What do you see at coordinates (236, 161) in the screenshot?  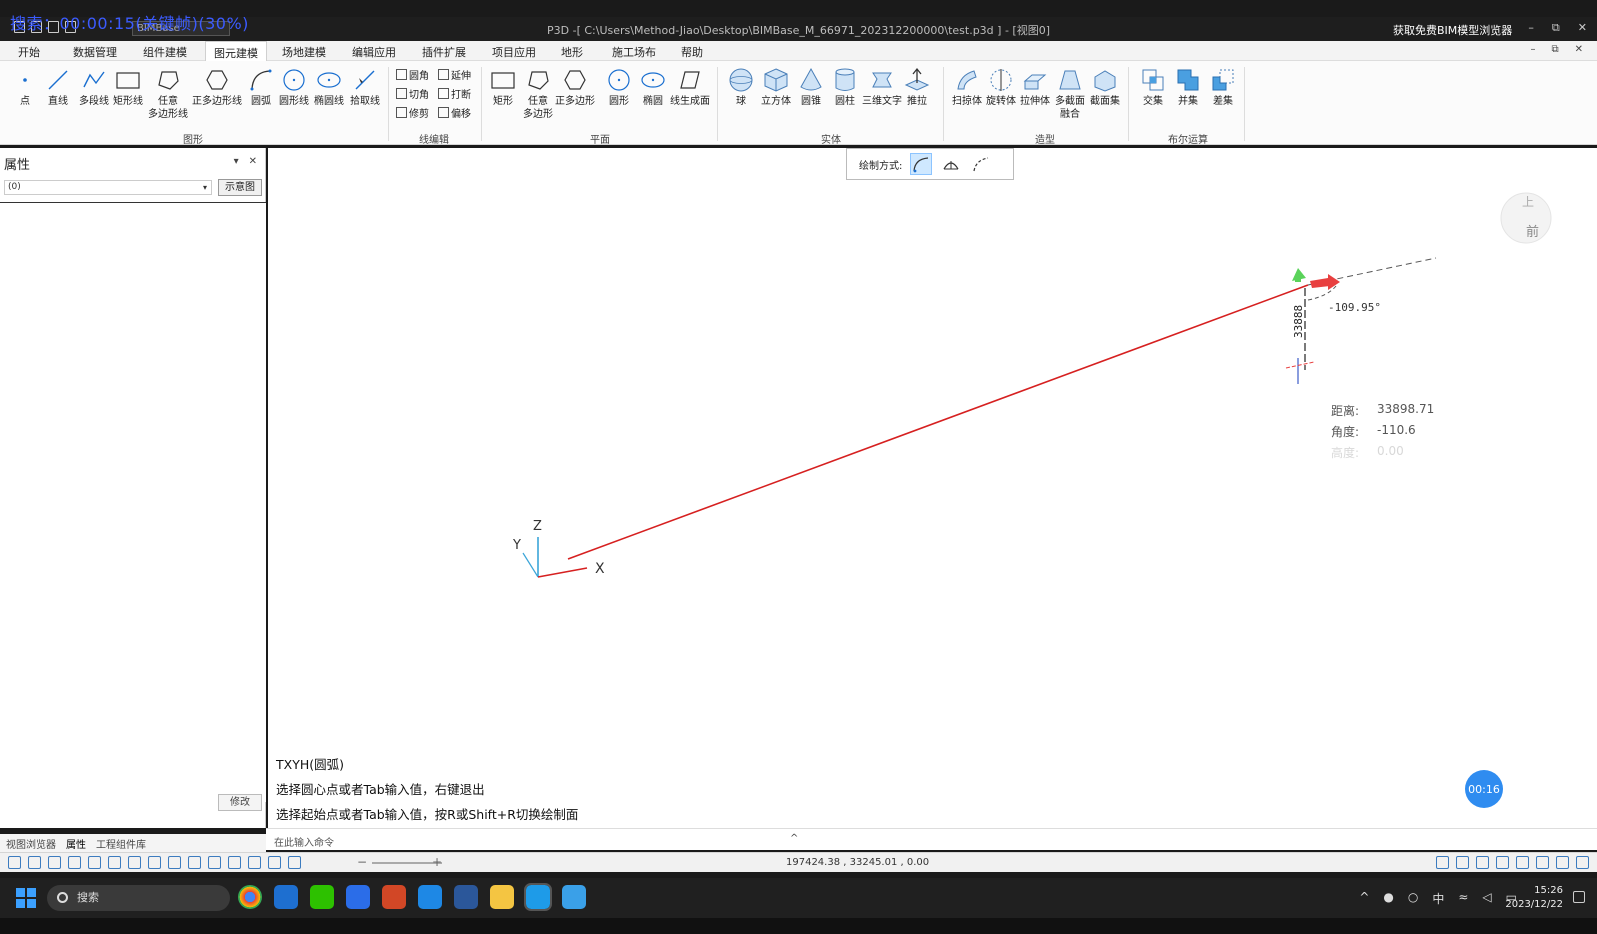 I see `panel-dropdown-icon: ▾` at bounding box center [236, 161].